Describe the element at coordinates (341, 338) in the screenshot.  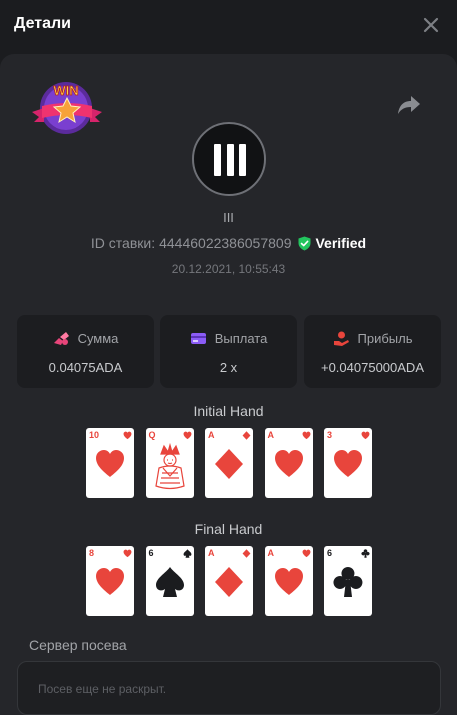
I see `profit-hand-icon` at that location.